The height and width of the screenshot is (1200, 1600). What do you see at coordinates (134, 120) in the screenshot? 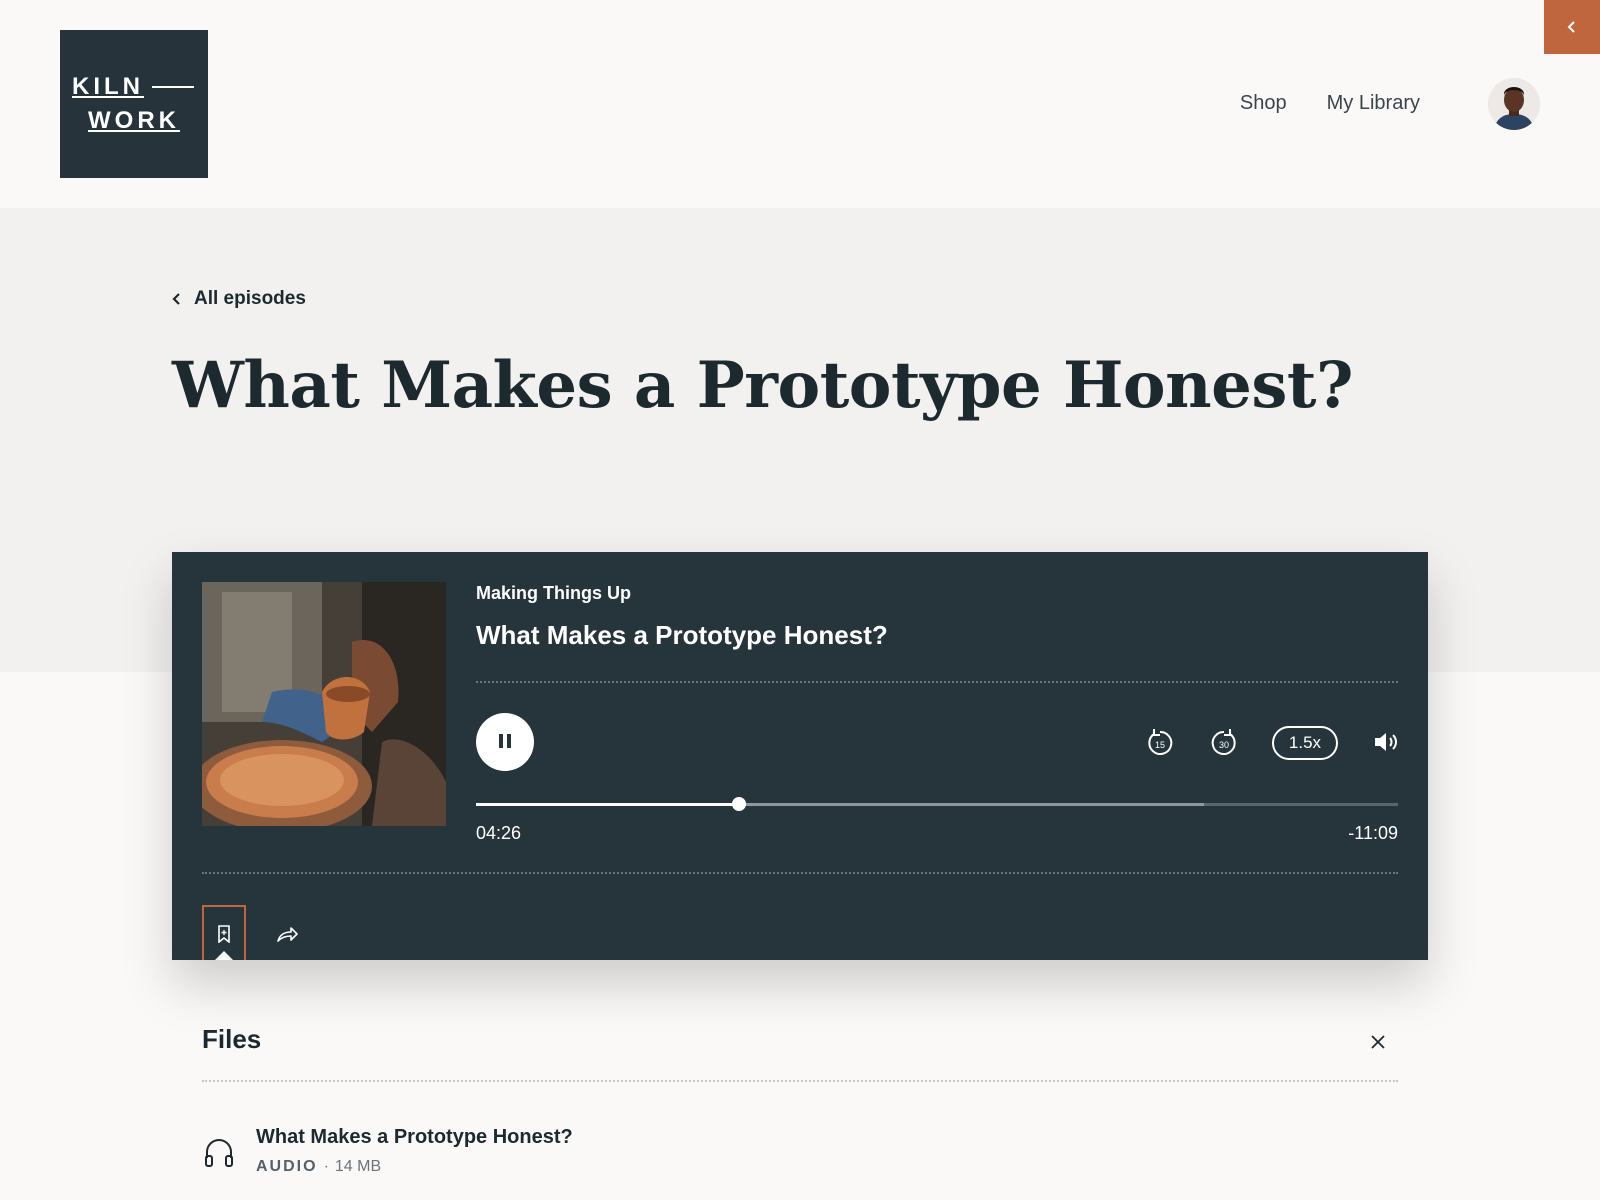
I see `logo-word-2: WORK` at bounding box center [134, 120].